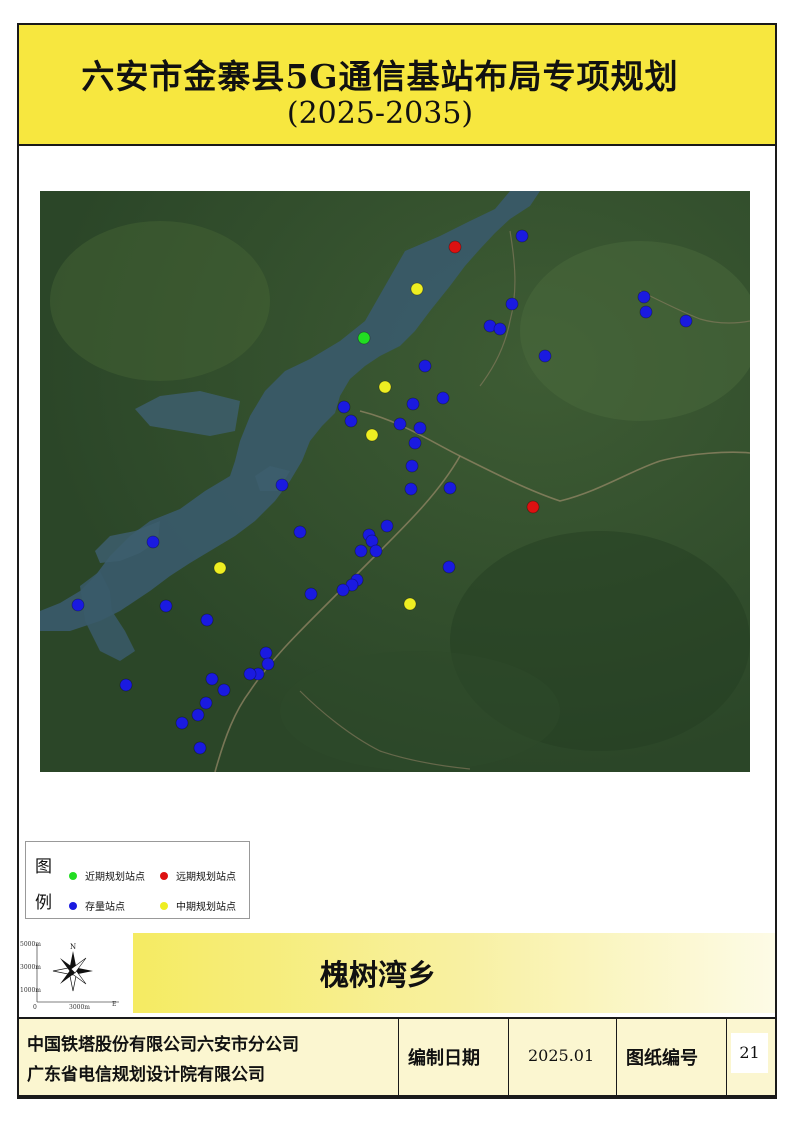 This screenshot has width=793, height=1122. I want to click on legend-label: 近期规划站点, so click(115, 877).